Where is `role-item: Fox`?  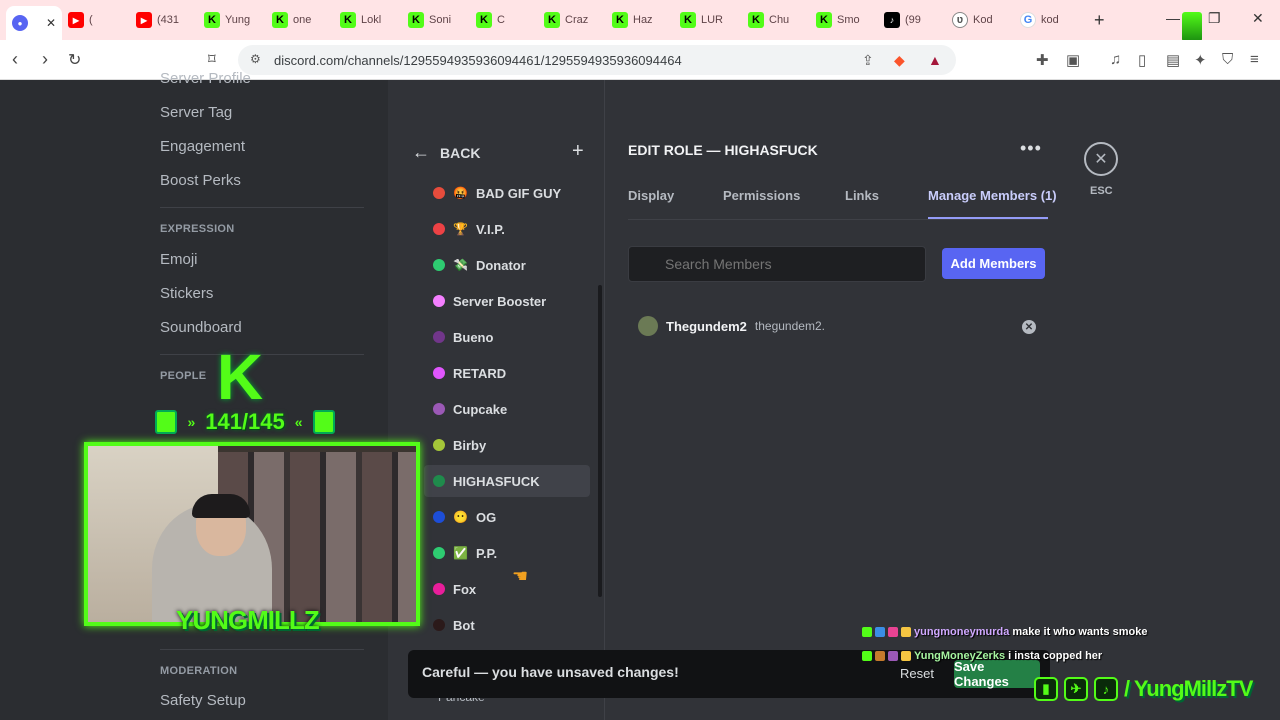
role-item: Fox is located at coordinates (507, 589).